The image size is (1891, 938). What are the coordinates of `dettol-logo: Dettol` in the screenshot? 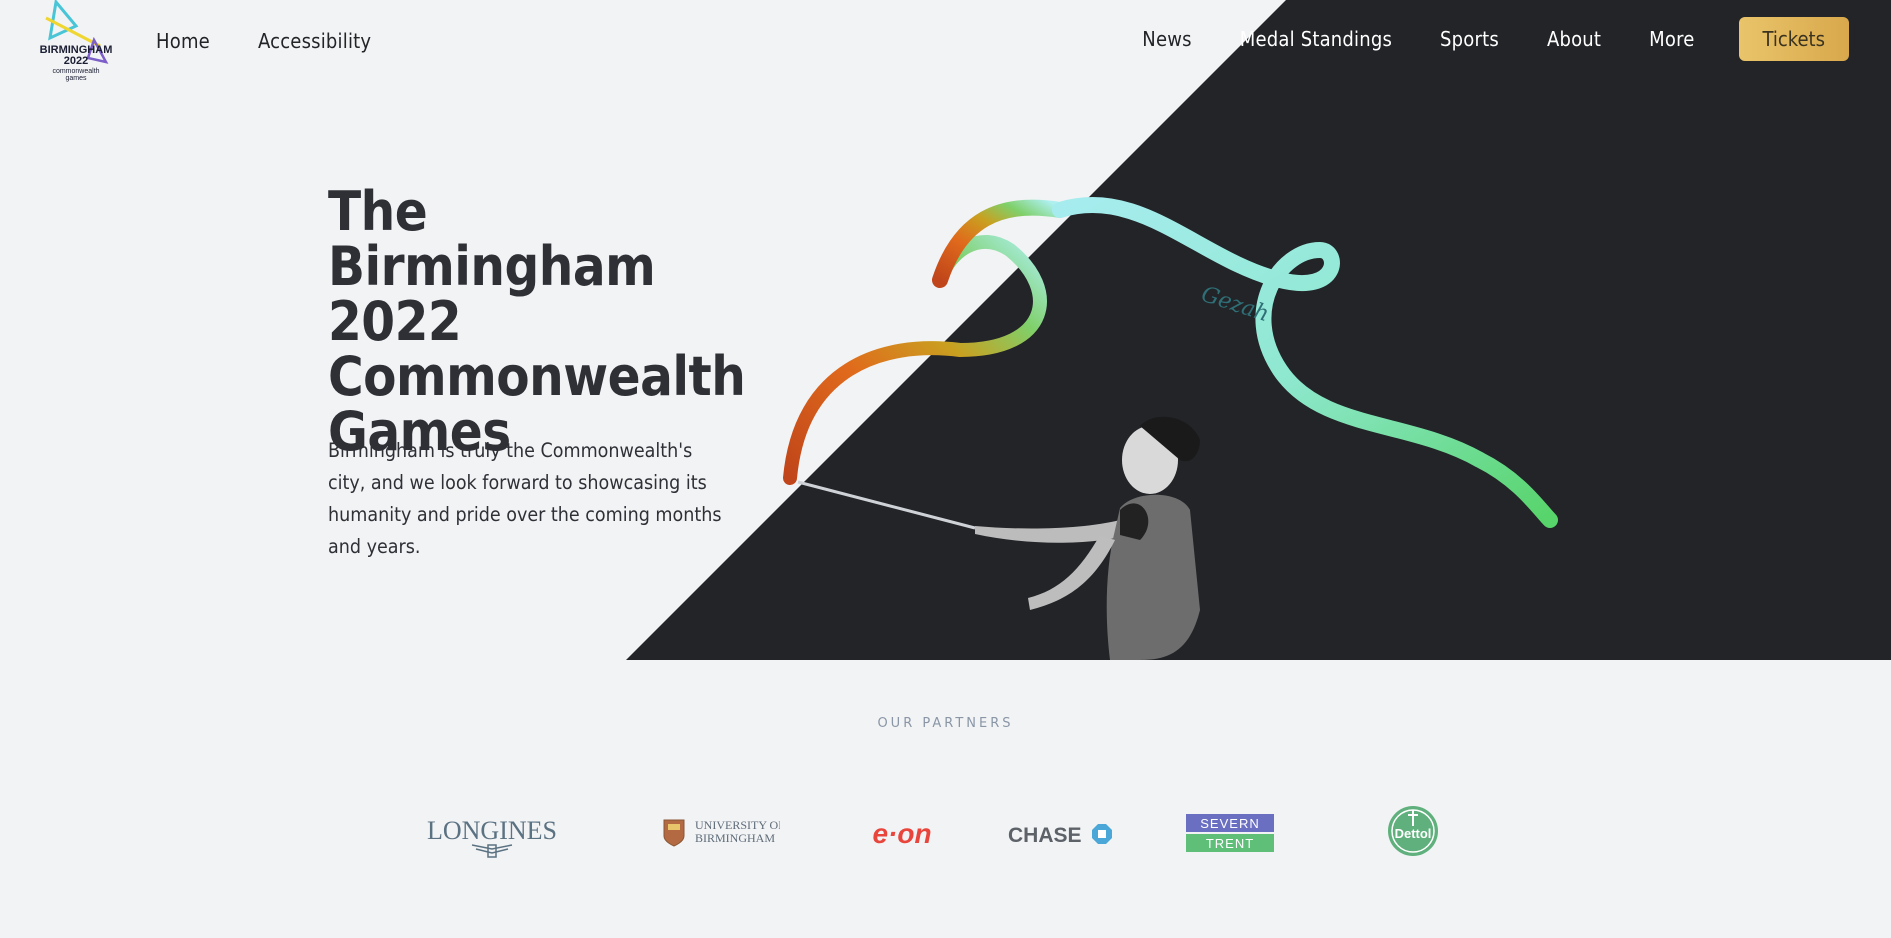 It's located at (1413, 831).